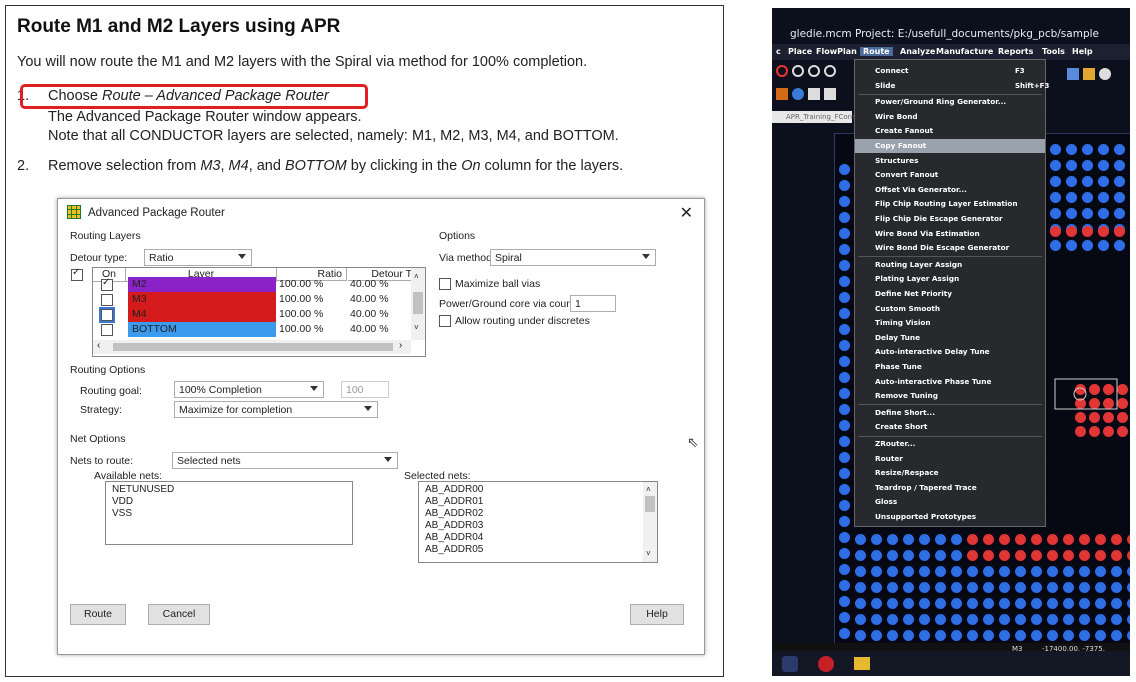 The image size is (1136, 682). What do you see at coordinates (950, 204) in the screenshot?
I see `route-menu-item: Flip Chip Routing Layer Estimation` at bounding box center [950, 204].